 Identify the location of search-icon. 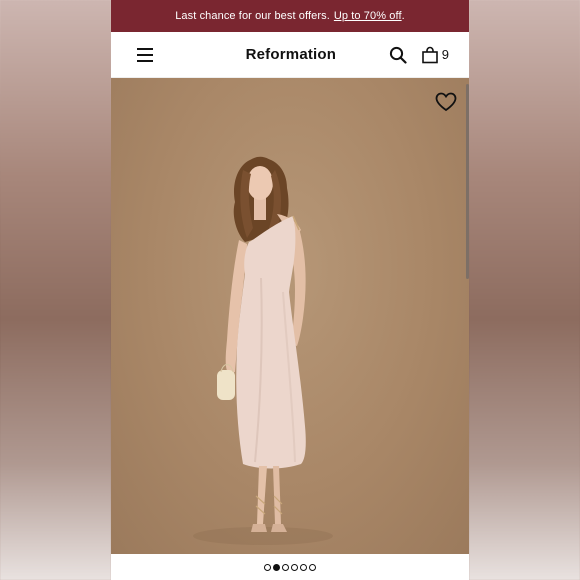
(398, 55).